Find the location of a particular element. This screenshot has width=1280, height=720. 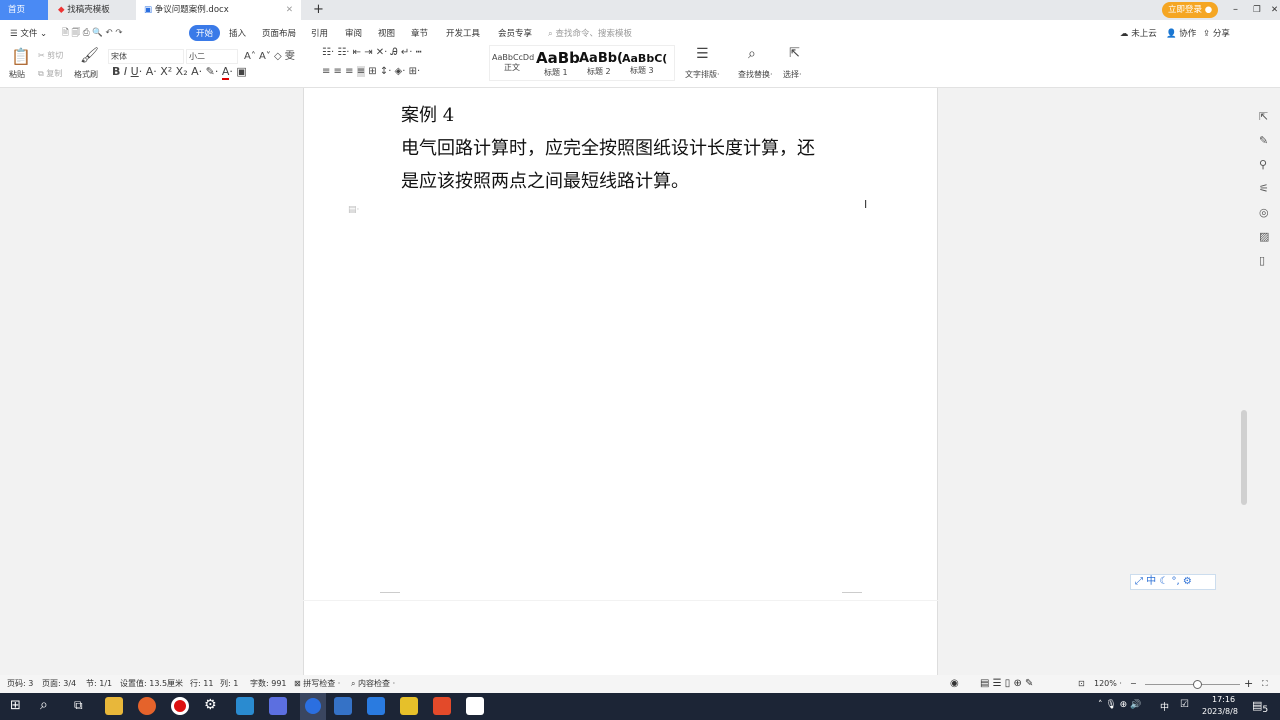

menu-developer: 开发工具 is located at coordinates (463, 33).